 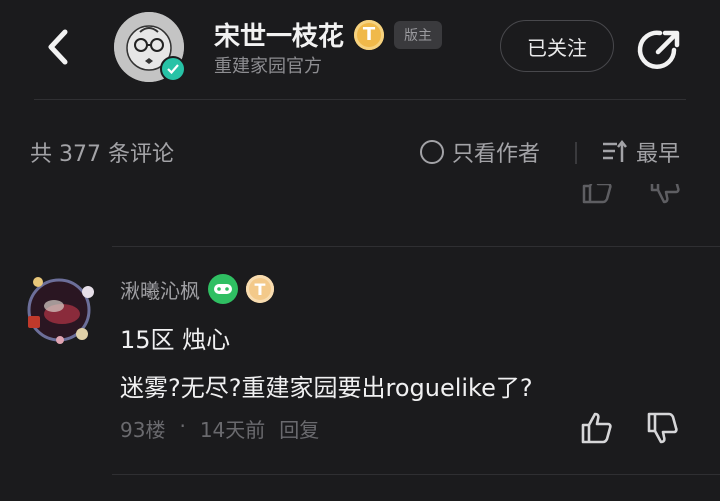 I want to click on dislike-button, so click(x=664, y=428).